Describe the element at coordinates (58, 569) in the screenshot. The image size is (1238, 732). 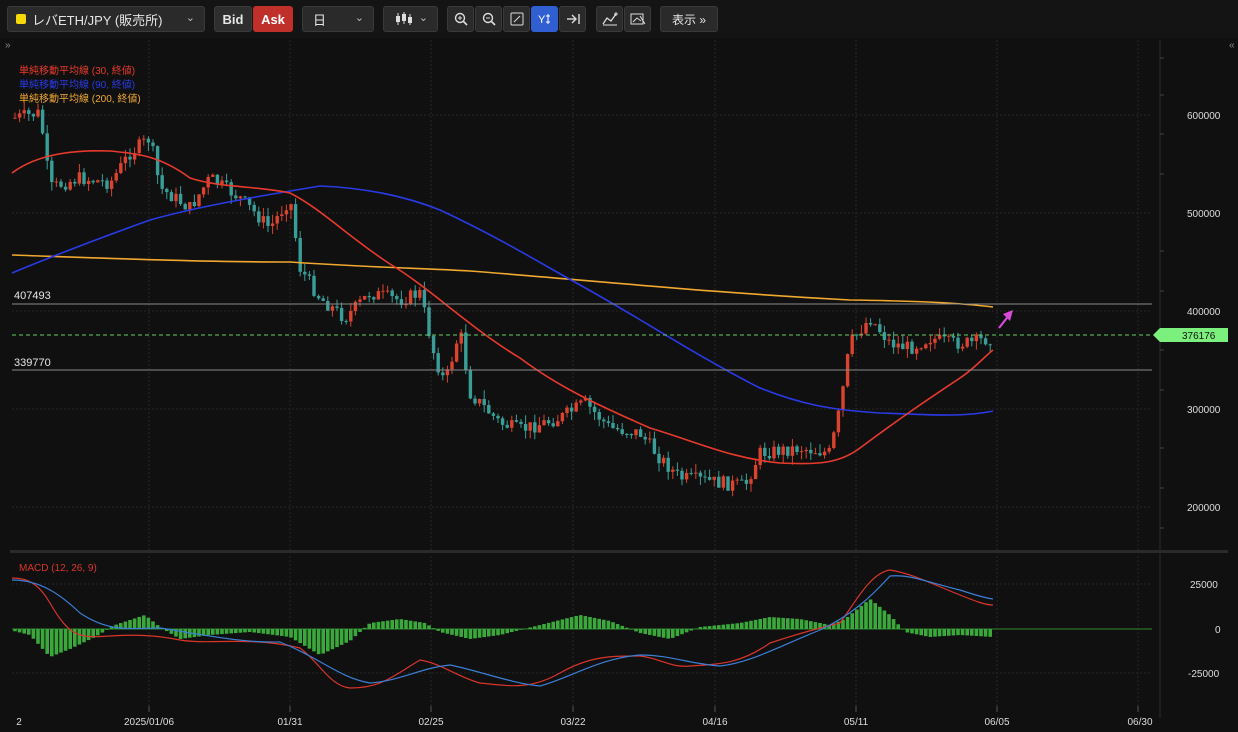
I see `macd-legend-label: MACD (12, 26, 9)` at that location.